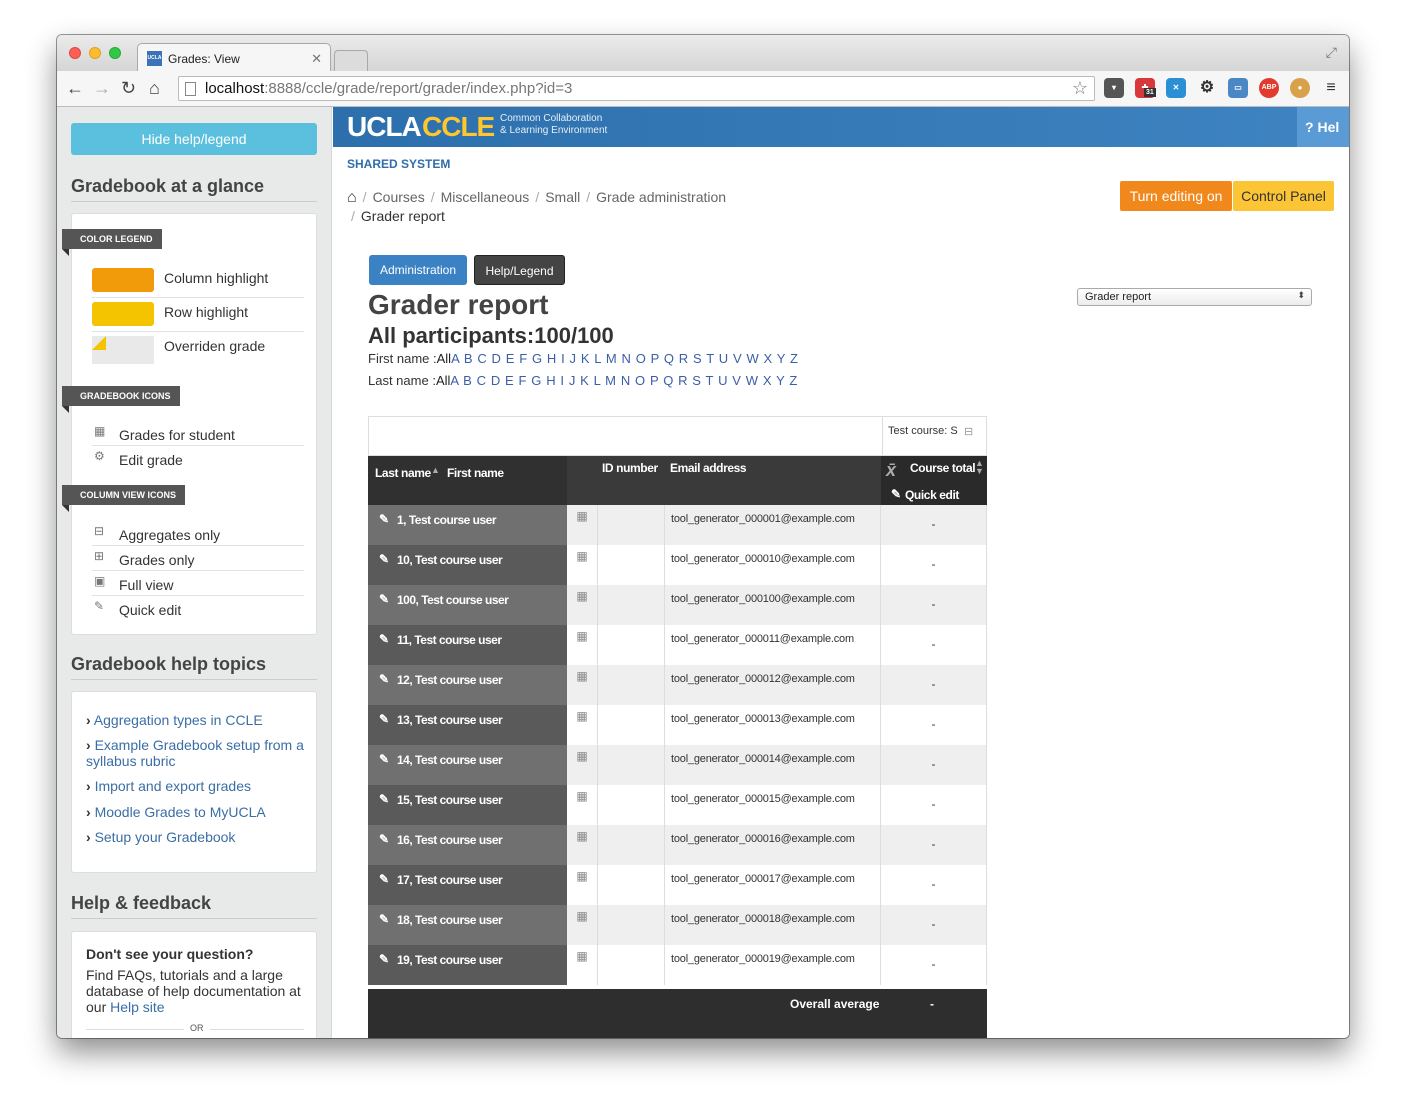  I want to click on student-name-cell: ✎ 1, Test course user, so click(467, 525).